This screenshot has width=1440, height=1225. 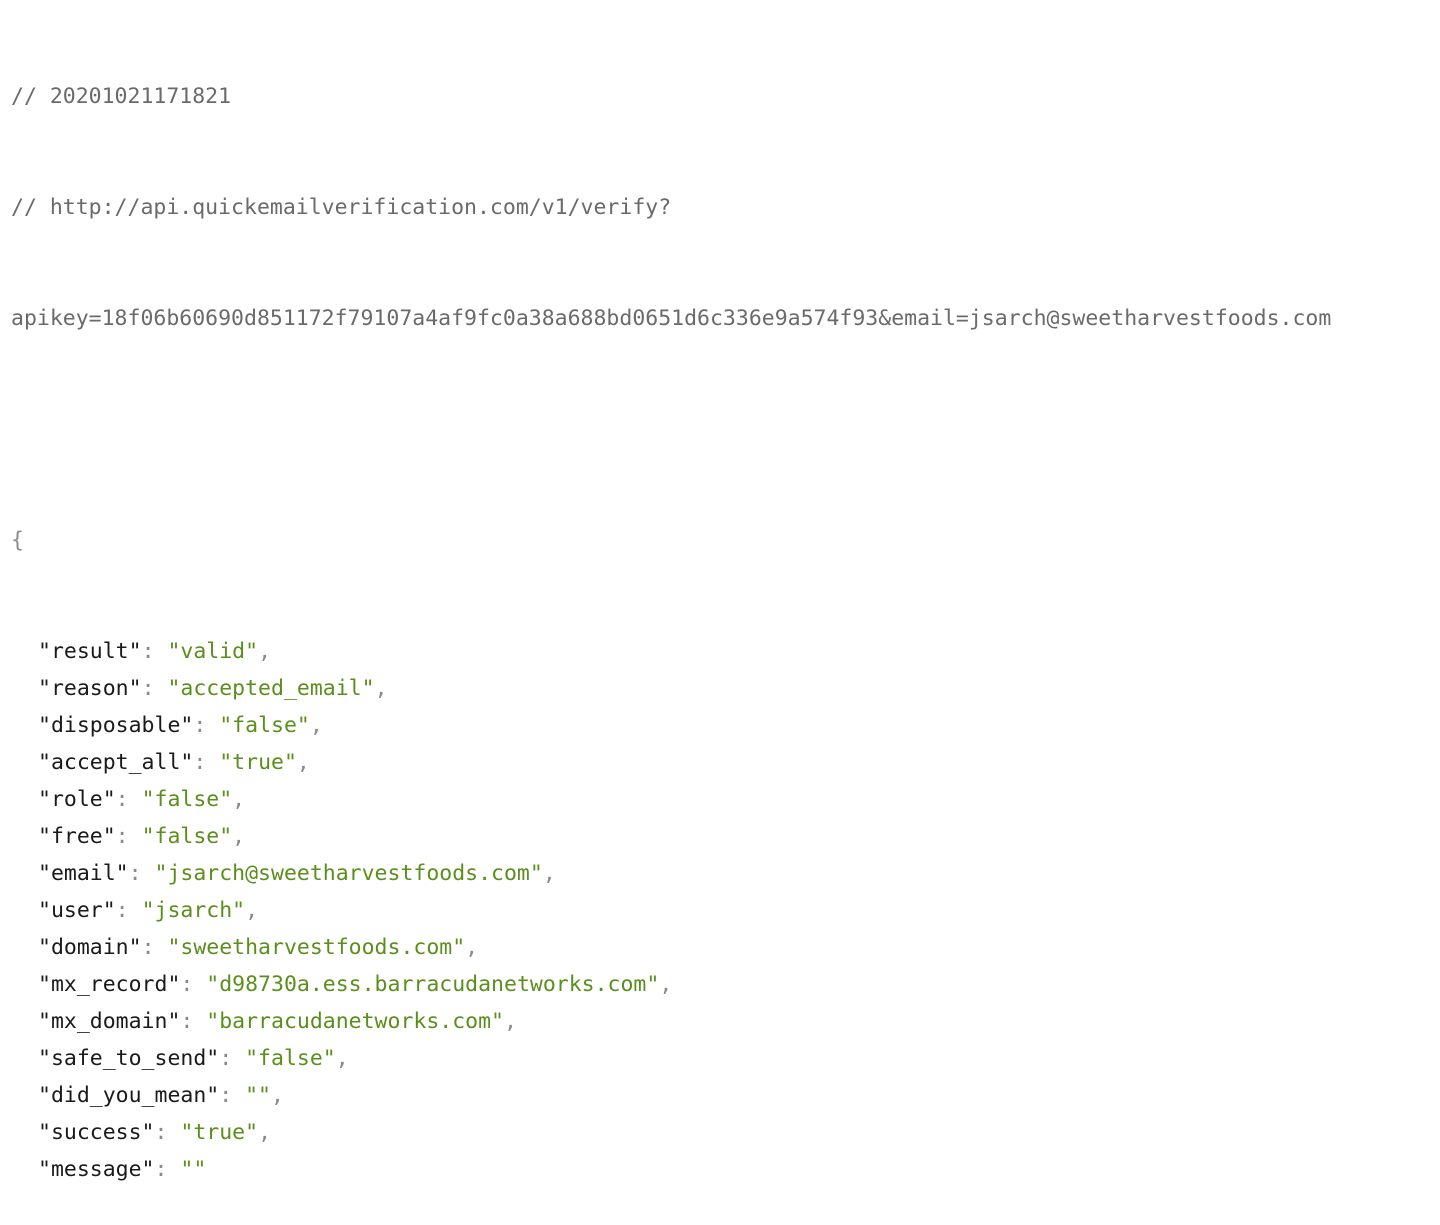 What do you see at coordinates (671, 762) in the screenshot?
I see `json-entry-line: "accept_all": "true",` at bounding box center [671, 762].